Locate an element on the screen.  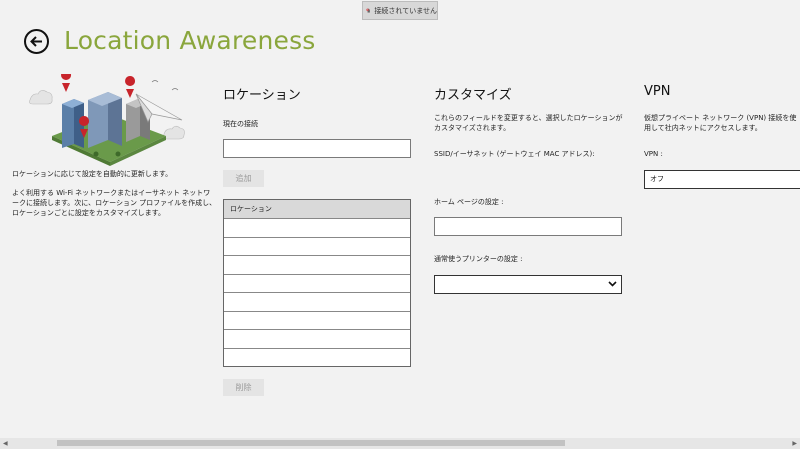
back-arrow-icon is located at coordinates (36, 41).